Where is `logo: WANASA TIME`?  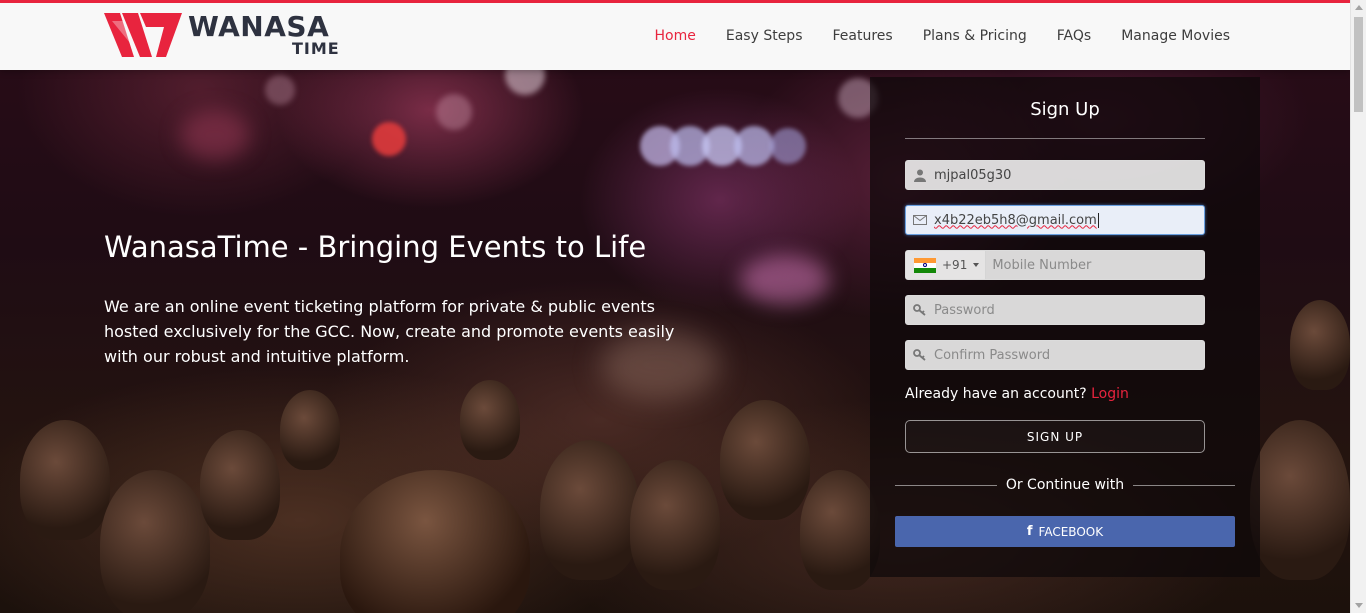 logo: WANASA TIME is located at coordinates (224, 36).